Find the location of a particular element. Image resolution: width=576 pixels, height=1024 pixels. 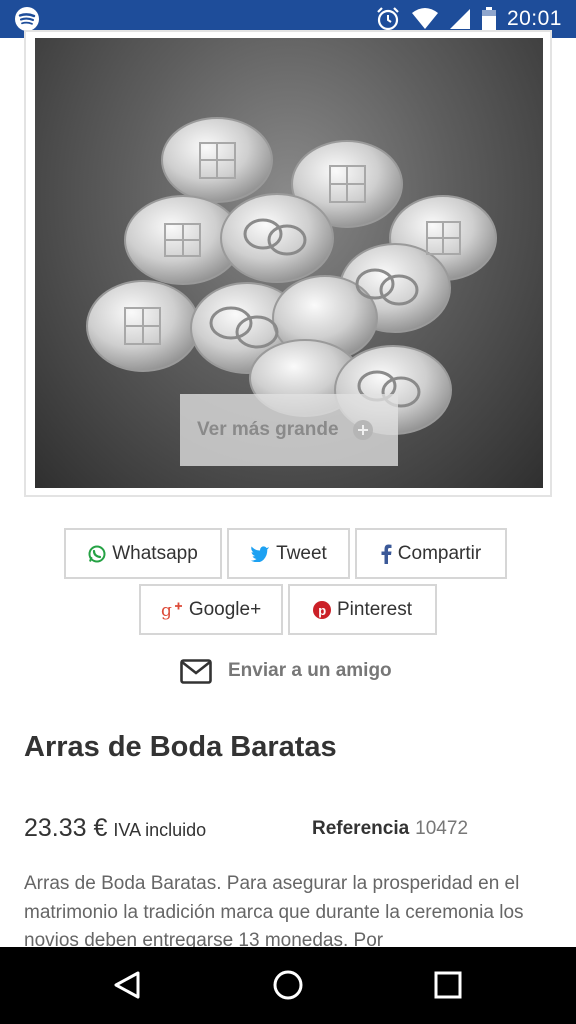

twitter-icon is located at coordinates (260, 554).